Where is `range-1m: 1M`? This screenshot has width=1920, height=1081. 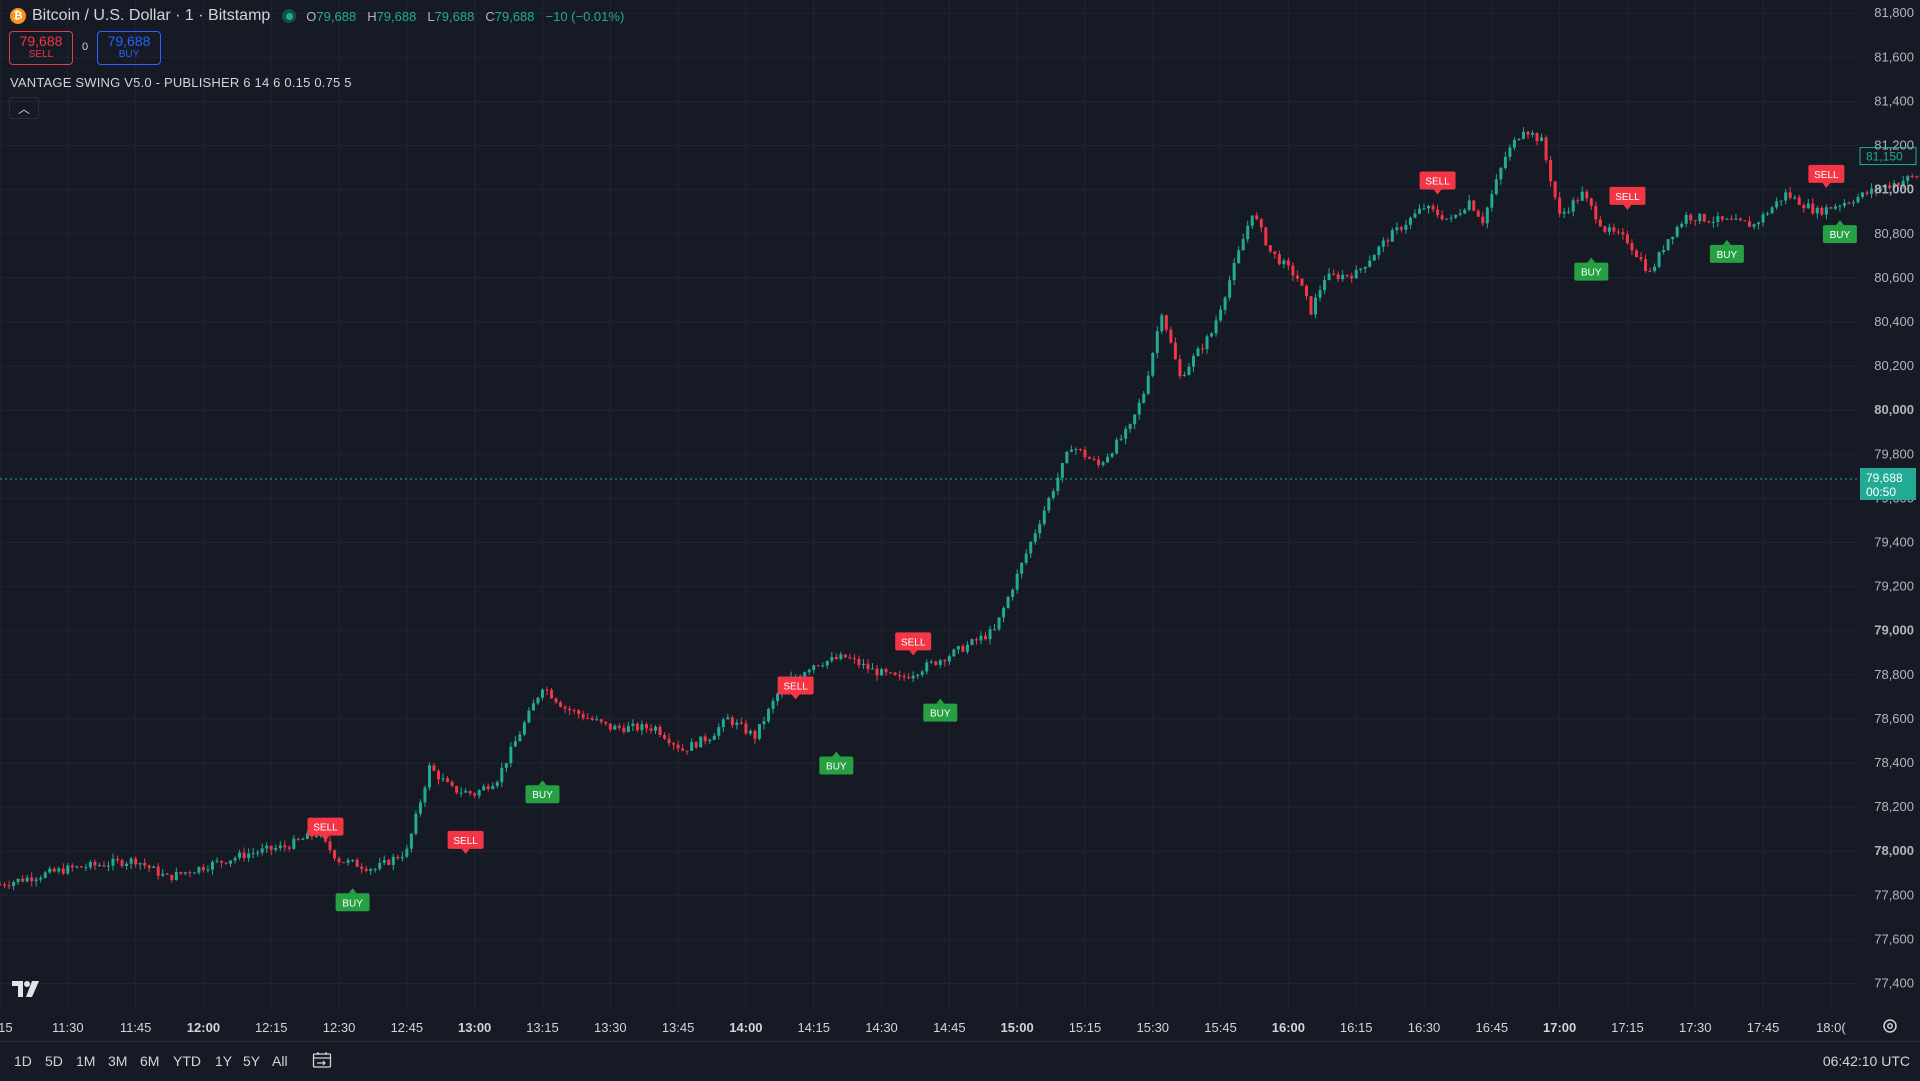 range-1m: 1M is located at coordinates (85, 1061).